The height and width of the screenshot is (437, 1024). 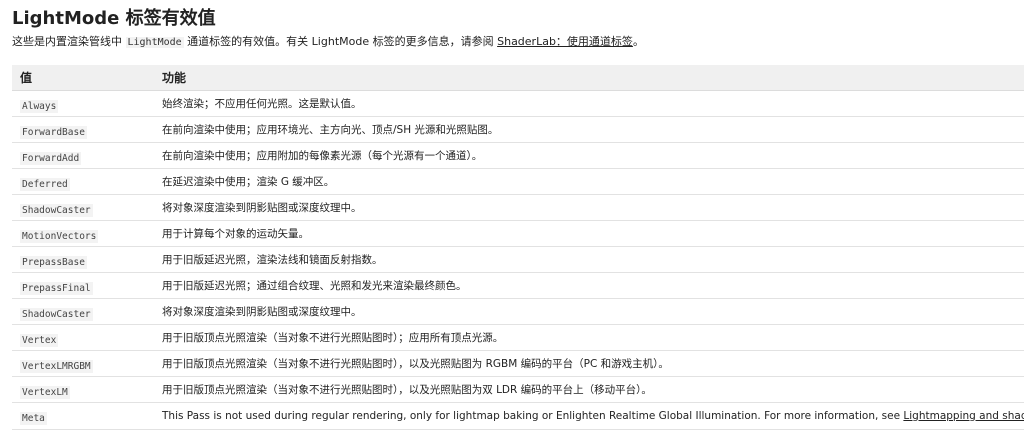 What do you see at coordinates (589, 155) in the screenshot?
I see `function-description: 在前向渲染中使用；应用附加的每像素光源（每个光源有一个通道）。` at bounding box center [589, 155].